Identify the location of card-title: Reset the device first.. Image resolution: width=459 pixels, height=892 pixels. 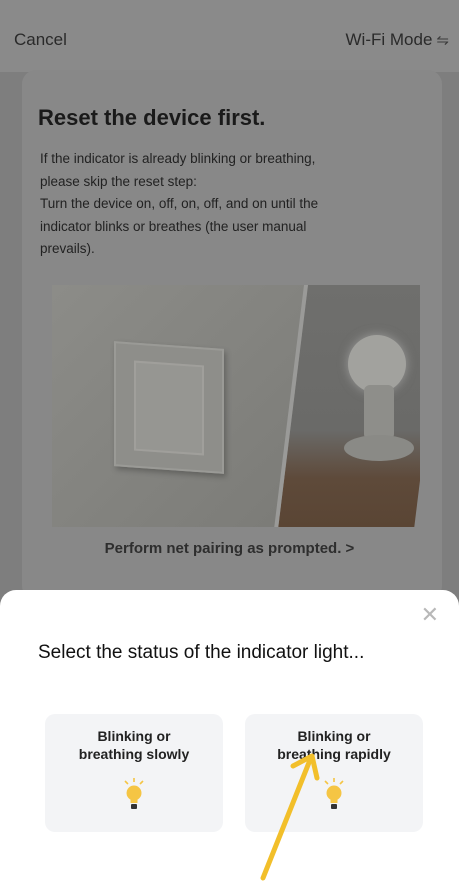
(152, 117).